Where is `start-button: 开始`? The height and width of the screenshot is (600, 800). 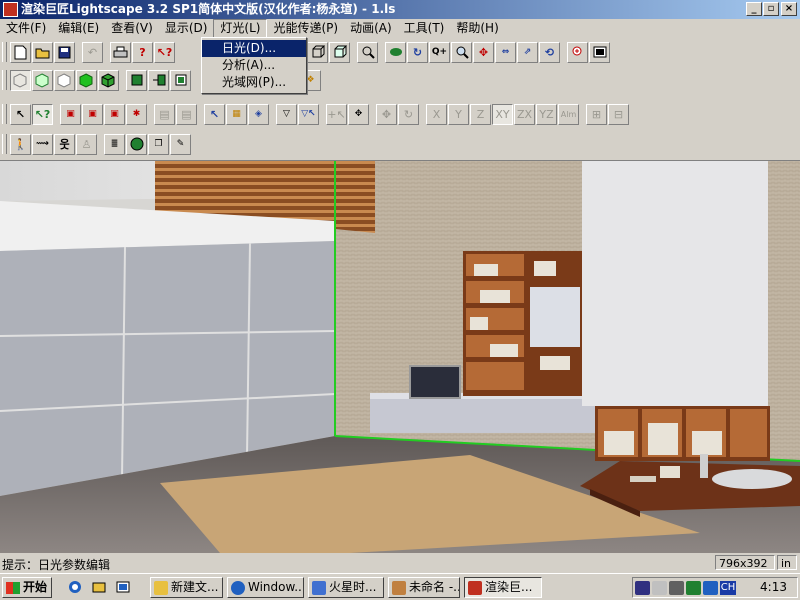
start-button: 开始 is located at coordinates (27, 587).